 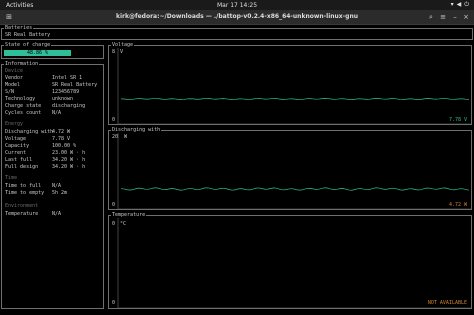 I want to click on info-row: Voltage 7.78 V, so click(x=37, y=139).